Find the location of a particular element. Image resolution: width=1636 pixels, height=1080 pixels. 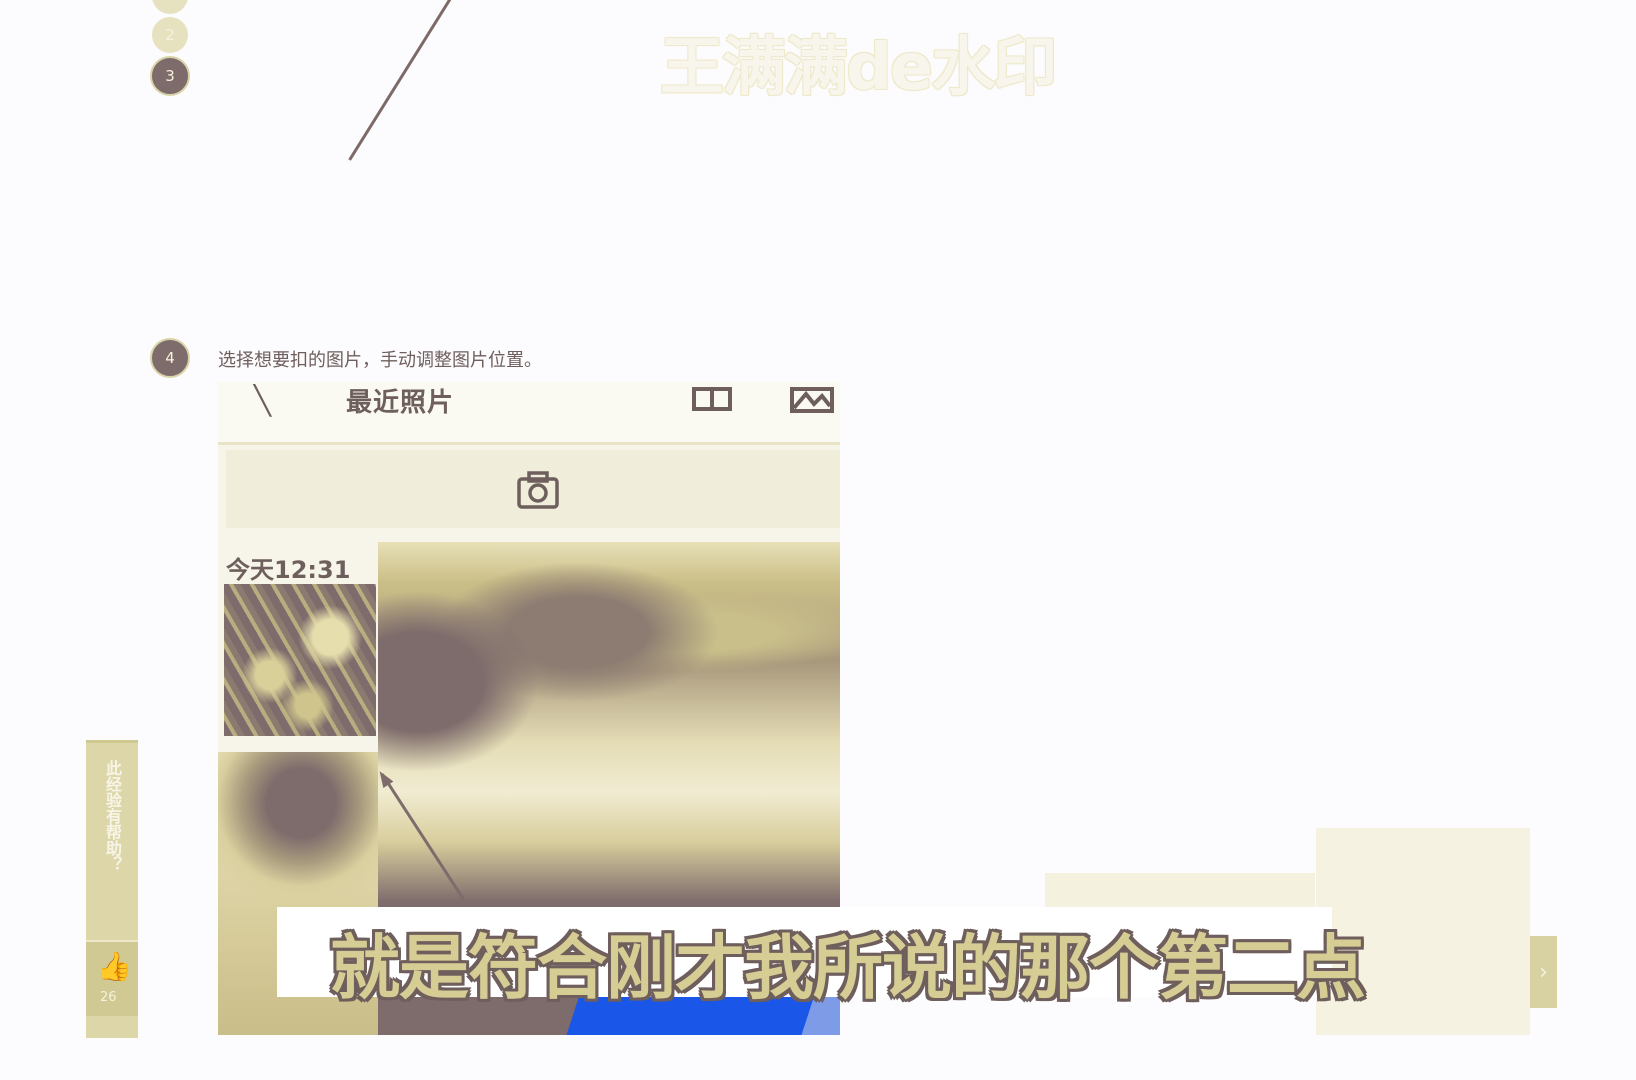

step-badge-2-label: 2 is located at coordinates (170, 35).